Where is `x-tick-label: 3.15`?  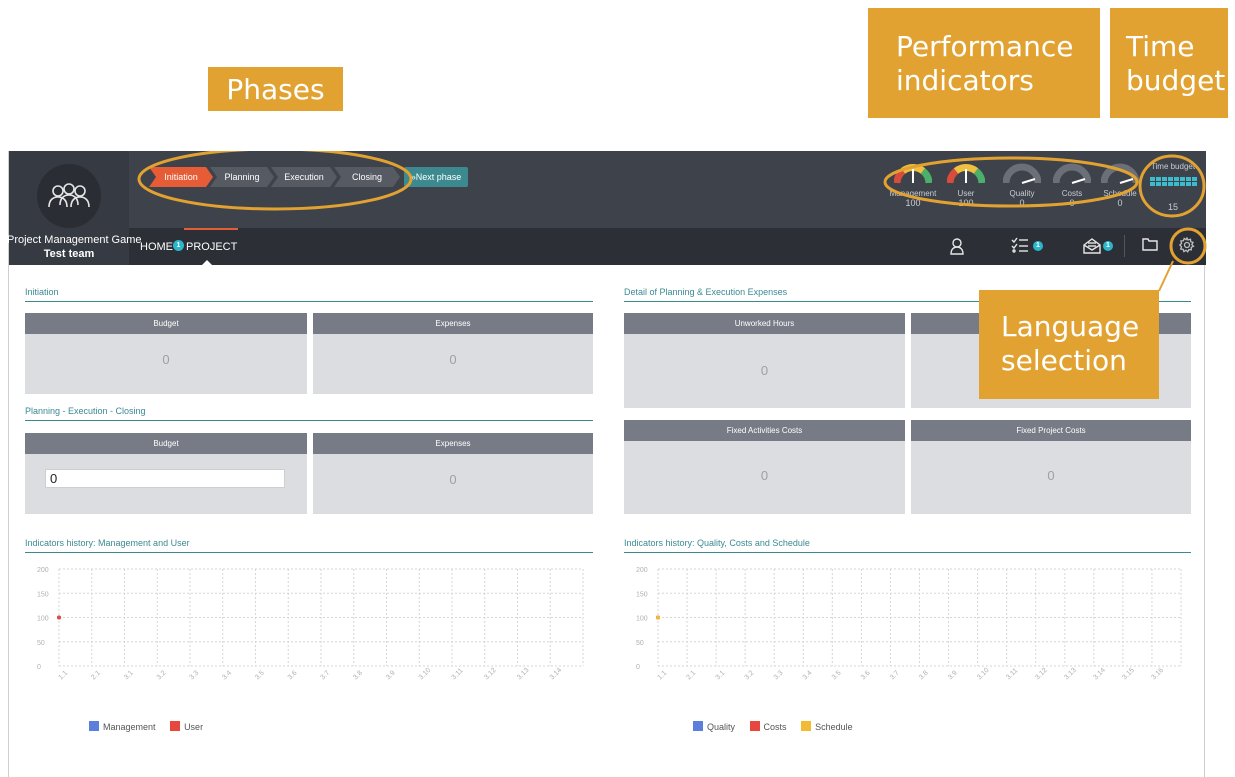 x-tick-label: 3.15 is located at coordinates (1128, 674).